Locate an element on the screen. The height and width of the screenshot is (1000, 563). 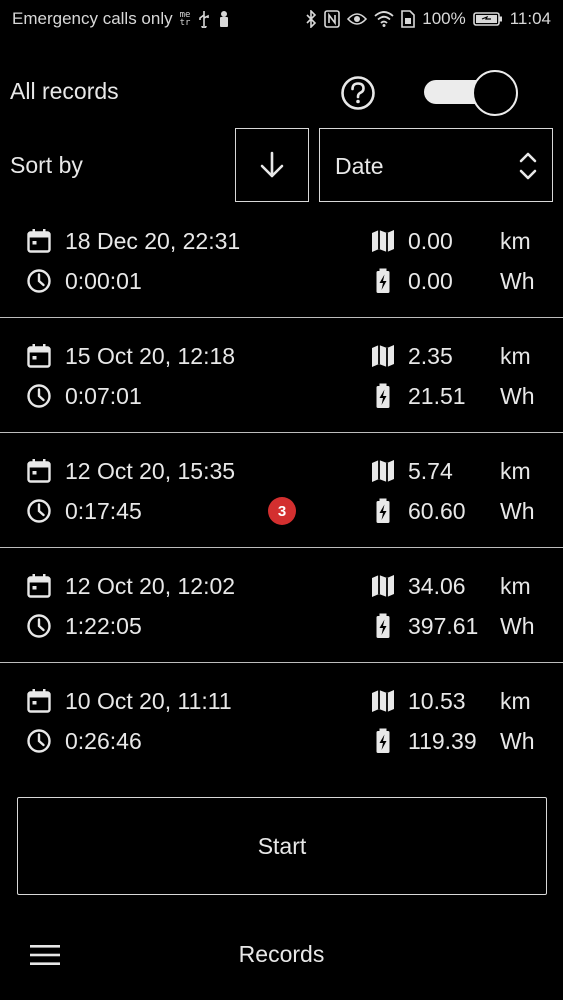
sort-row: Sort by Date is located at coordinates (281, 166).